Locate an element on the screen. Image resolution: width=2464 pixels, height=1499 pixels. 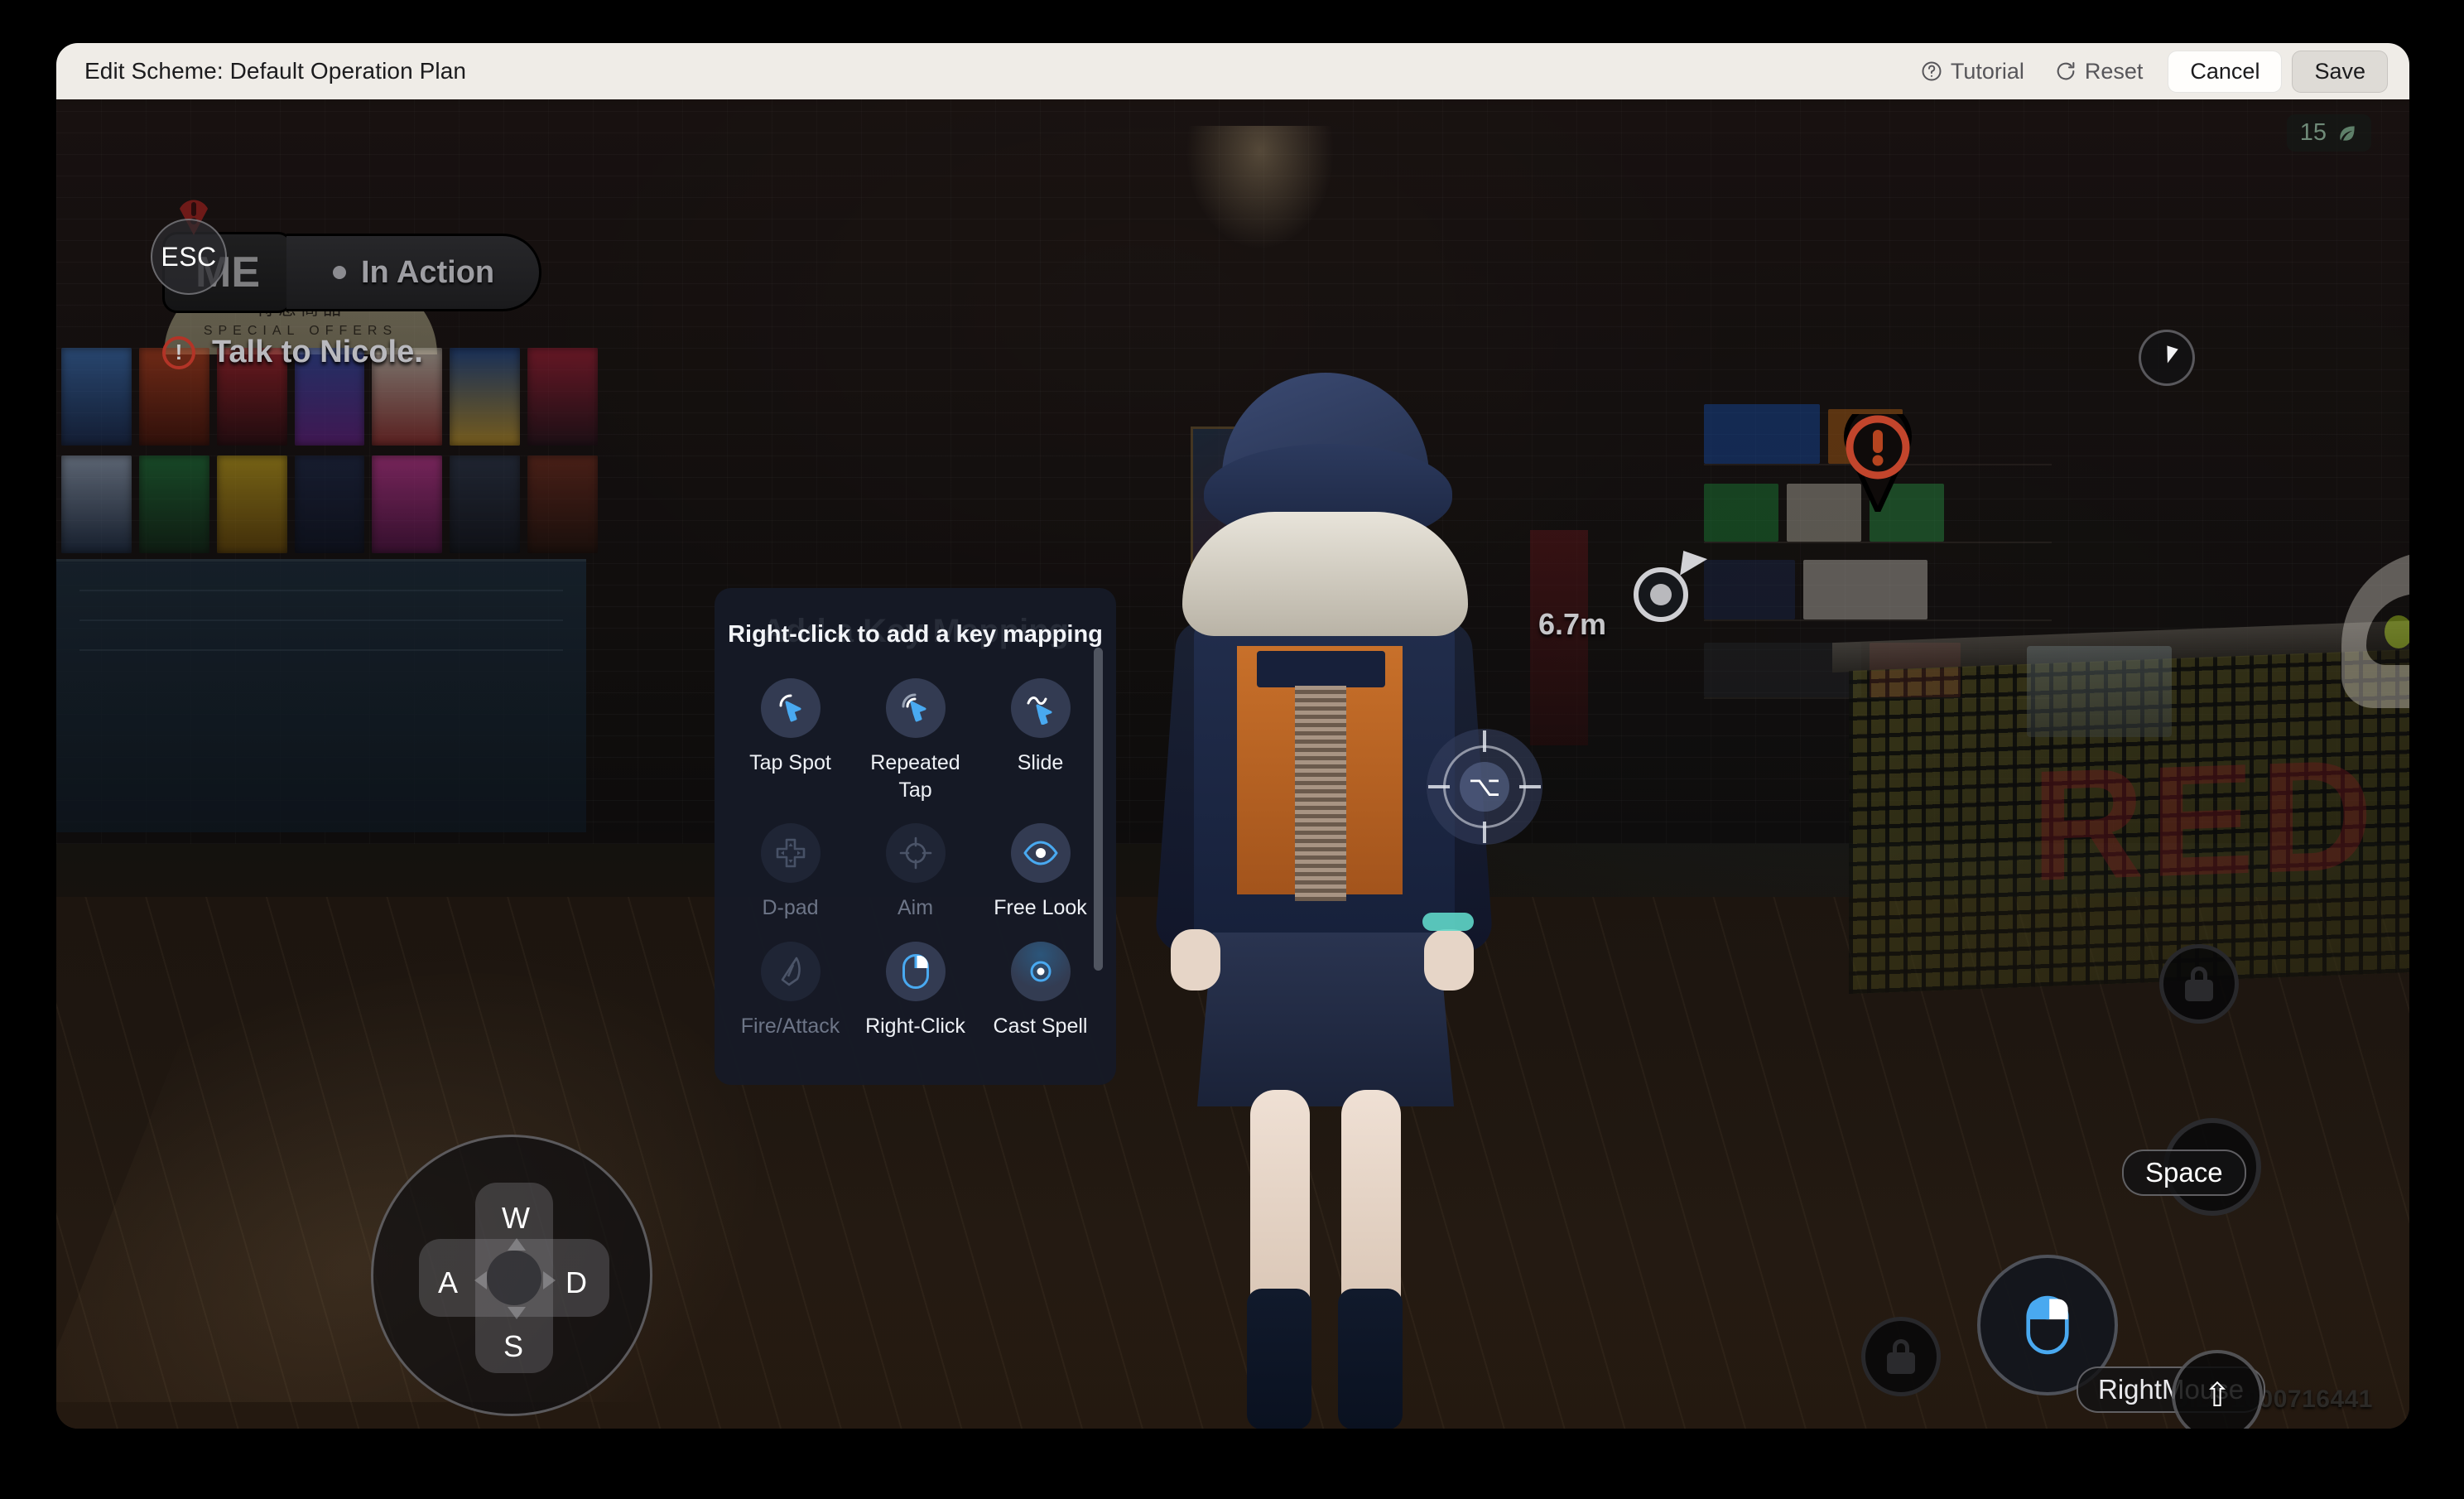
reset-label: Reset is located at coordinates (2114, 71).